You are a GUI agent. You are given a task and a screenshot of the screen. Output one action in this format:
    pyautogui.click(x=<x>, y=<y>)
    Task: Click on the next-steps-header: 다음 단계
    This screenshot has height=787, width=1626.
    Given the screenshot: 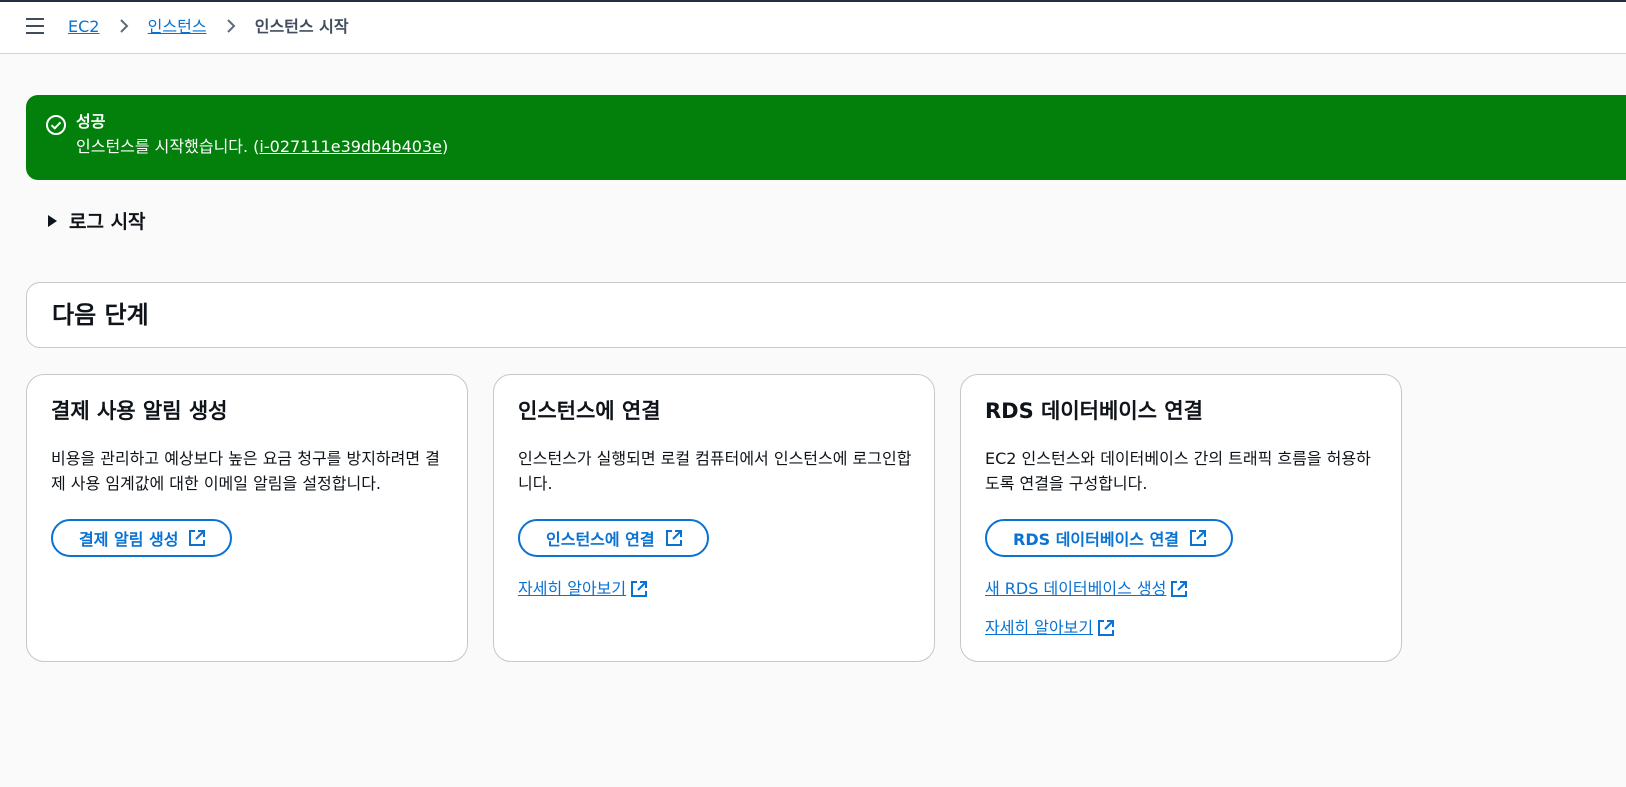 What is the action you would take?
    pyautogui.click(x=826, y=315)
    